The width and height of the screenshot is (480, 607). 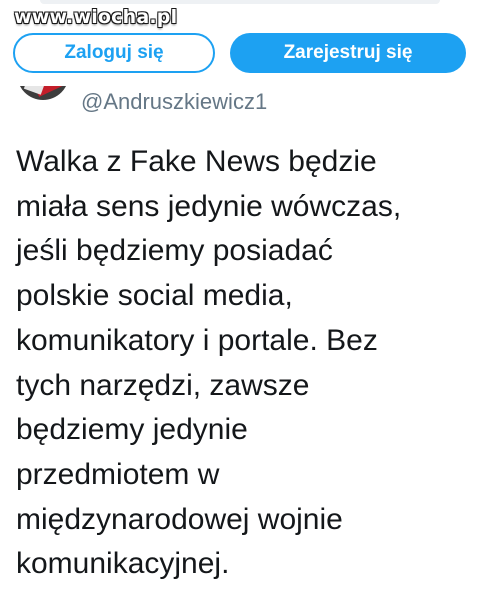 What do you see at coordinates (154, 296) in the screenshot?
I see `tweet-line: polskie social media,` at bounding box center [154, 296].